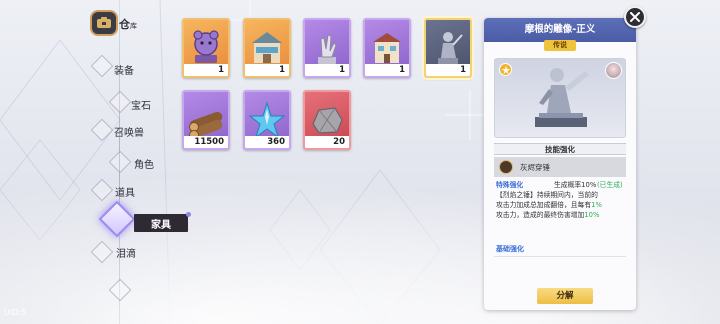 The height and width of the screenshot is (324, 720). I want to click on close-button, so click(635, 17).